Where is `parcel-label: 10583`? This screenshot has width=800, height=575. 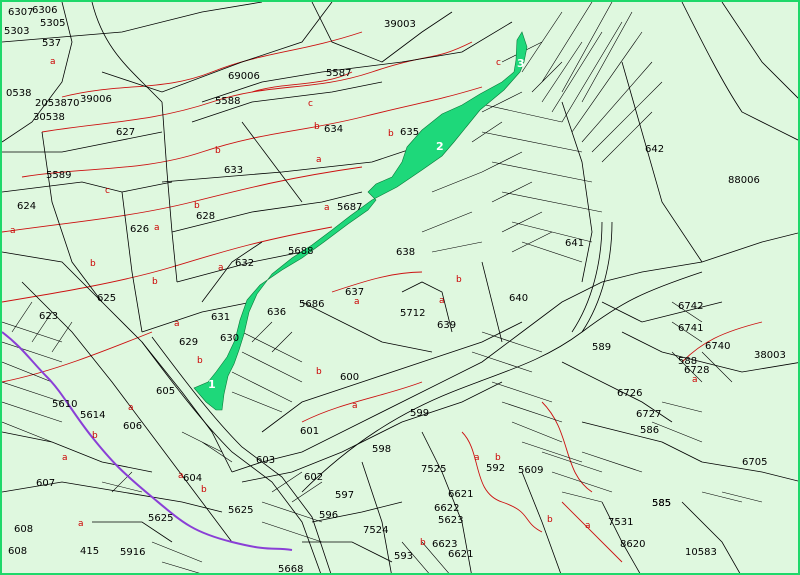 parcel-label: 10583 is located at coordinates (701, 552).